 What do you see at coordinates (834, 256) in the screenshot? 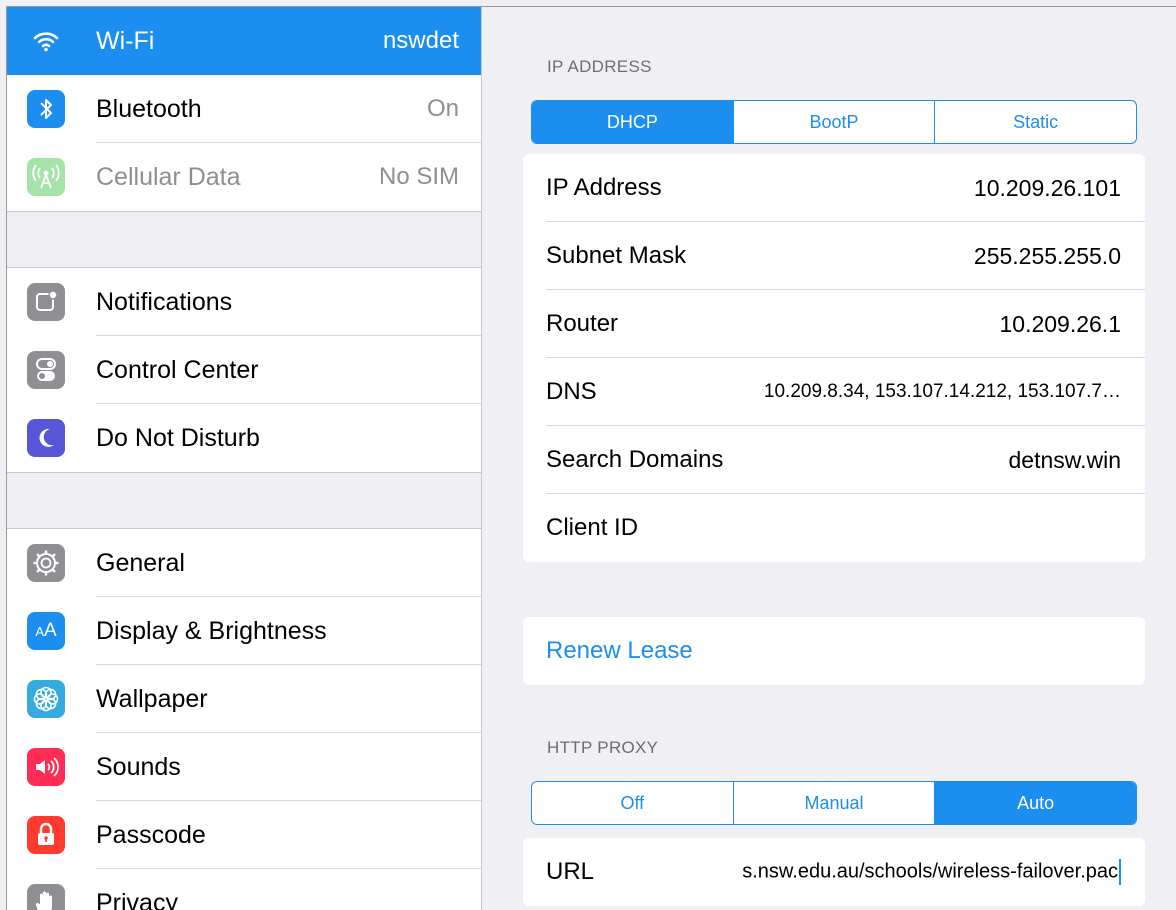
I see `subnet-mask-row: Subnet Mask 255.255.255.0` at bounding box center [834, 256].